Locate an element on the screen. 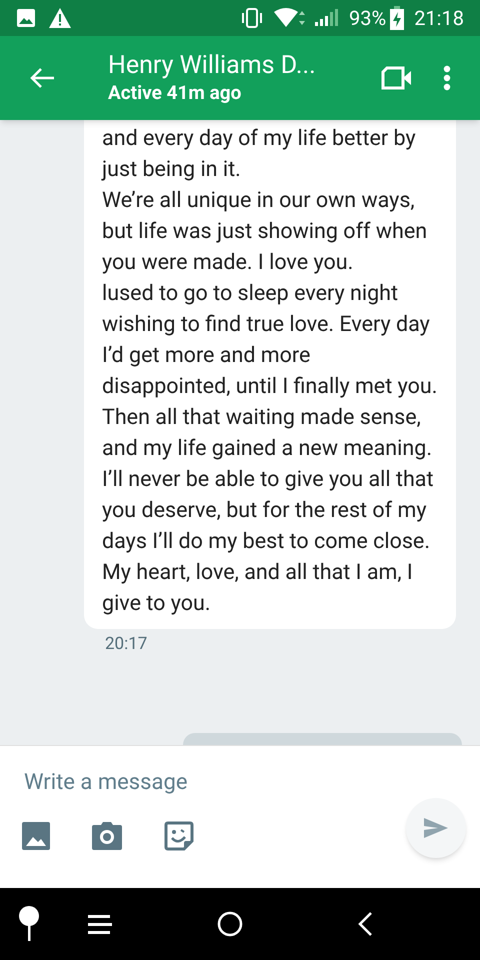 The height and width of the screenshot is (960, 480). message-text: and every day of my life better by just being in it. is located at coordinates (259, 154).